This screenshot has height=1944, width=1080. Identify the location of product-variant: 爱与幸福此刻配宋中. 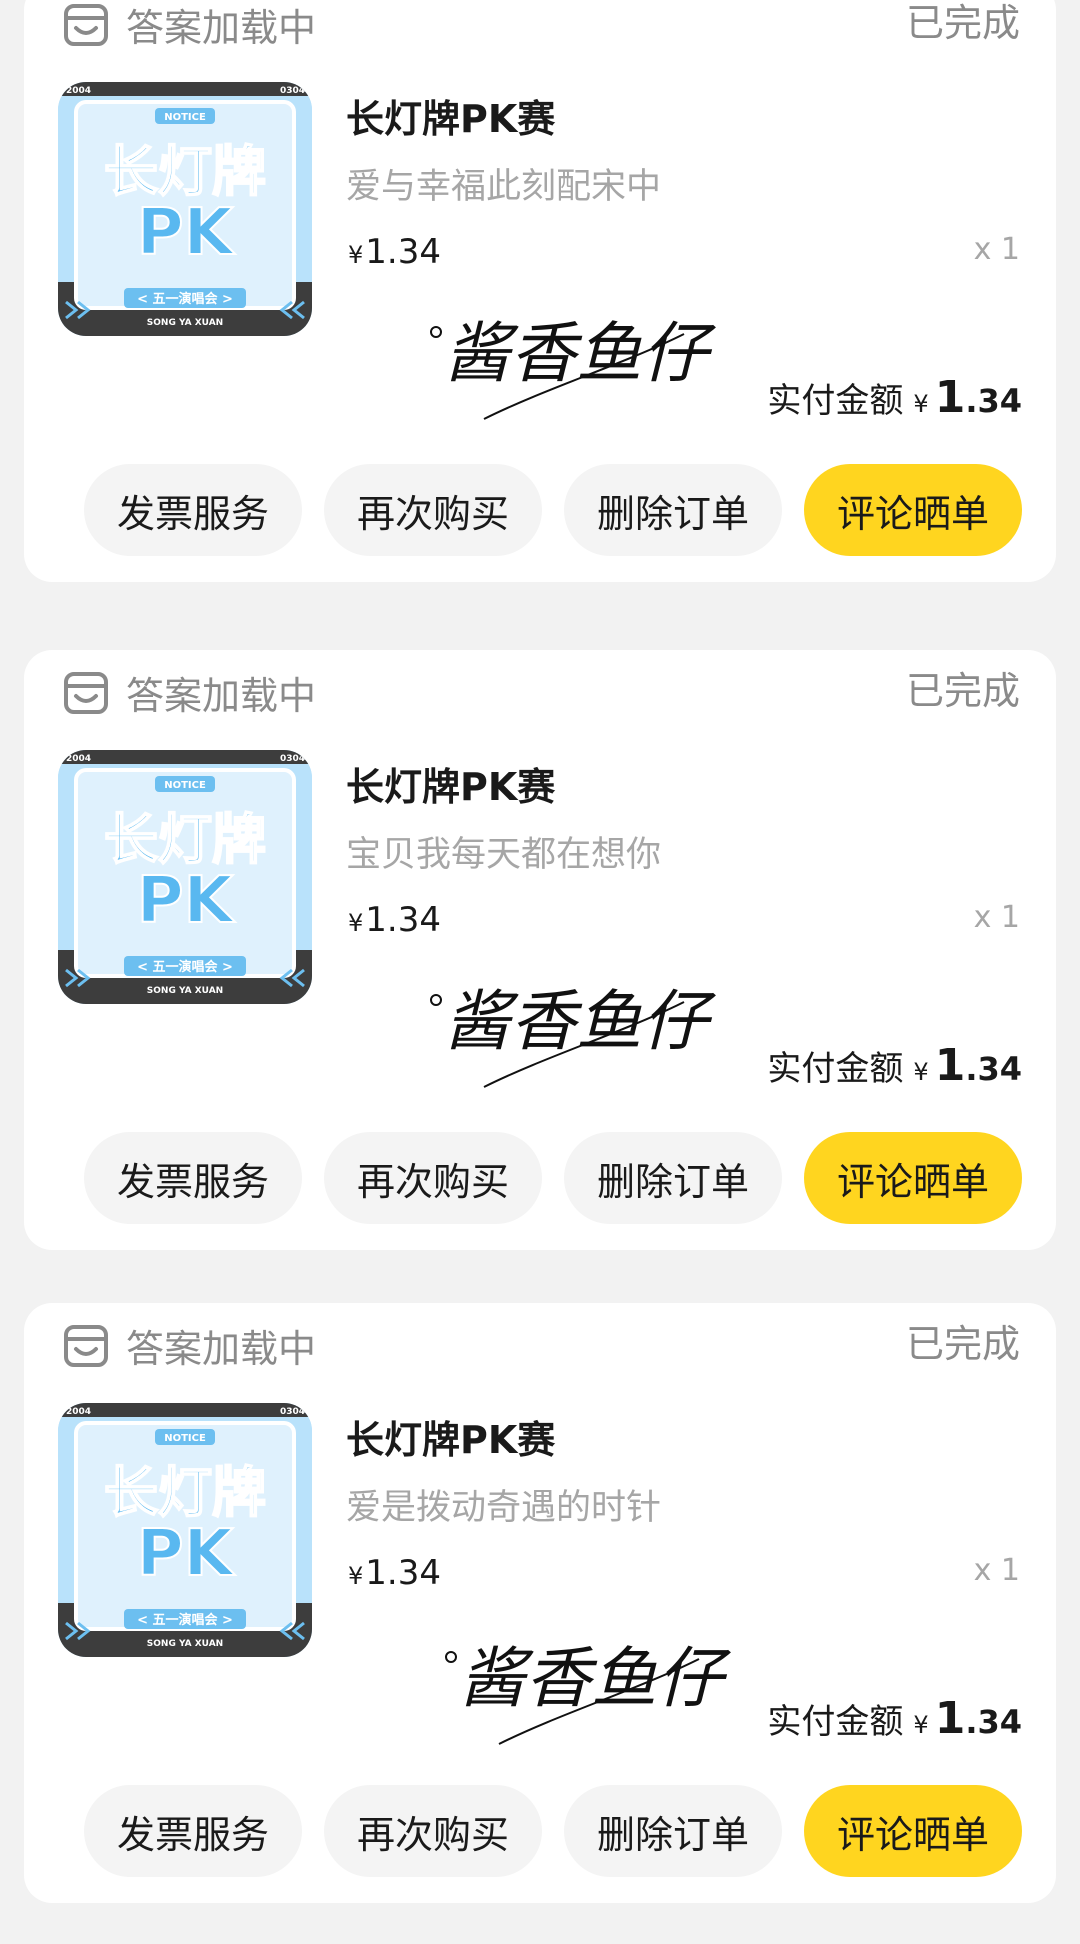
(504, 187).